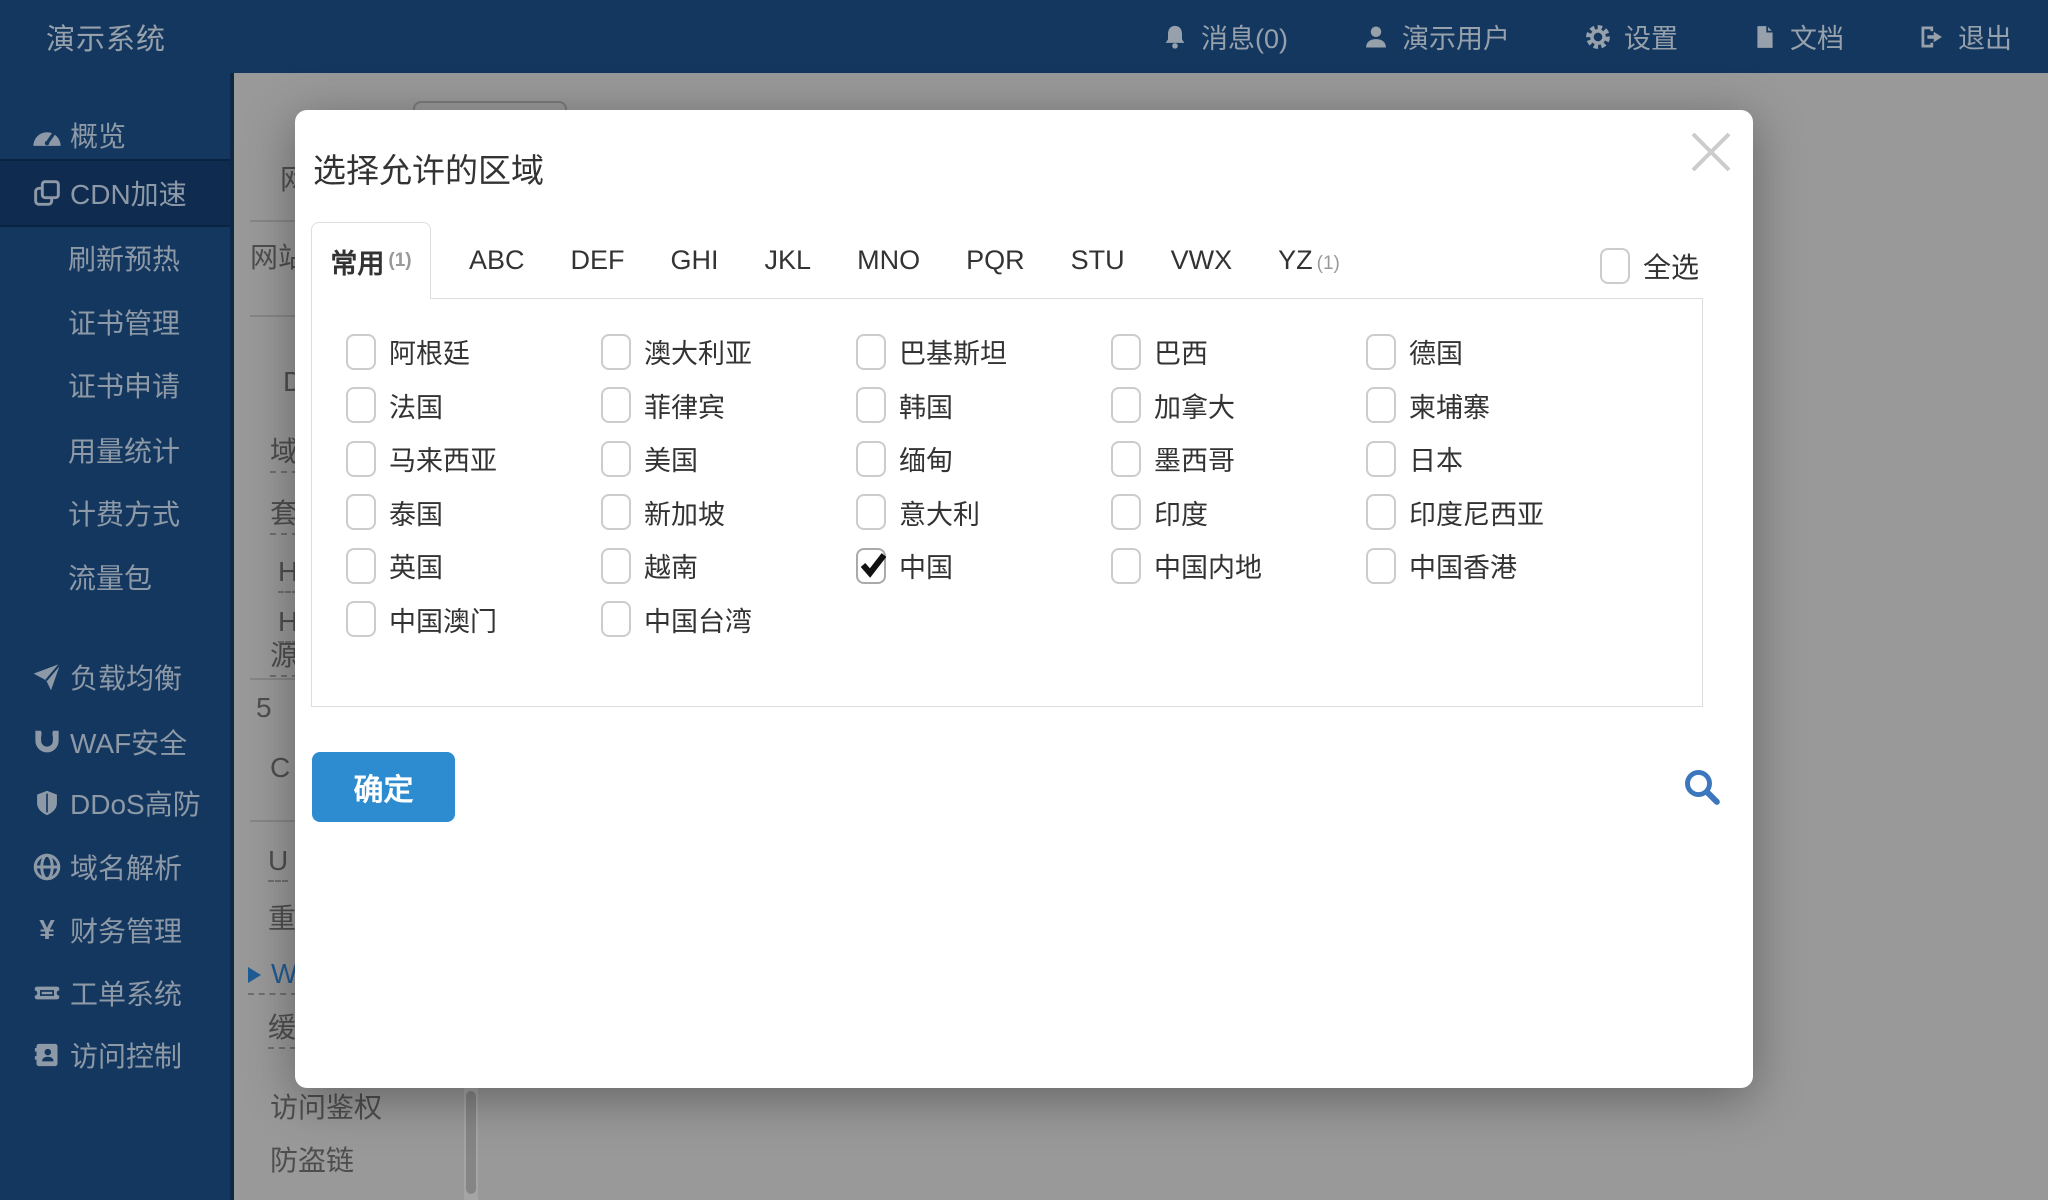 The height and width of the screenshot is (1200, 2048). Describe the element at coordinates (825, 260) in the screenshot. I see `region-tab-bar: 常用 (1) ABC DEF GHI JKL MNO PQR STU VWX YZ (1)` at that location.